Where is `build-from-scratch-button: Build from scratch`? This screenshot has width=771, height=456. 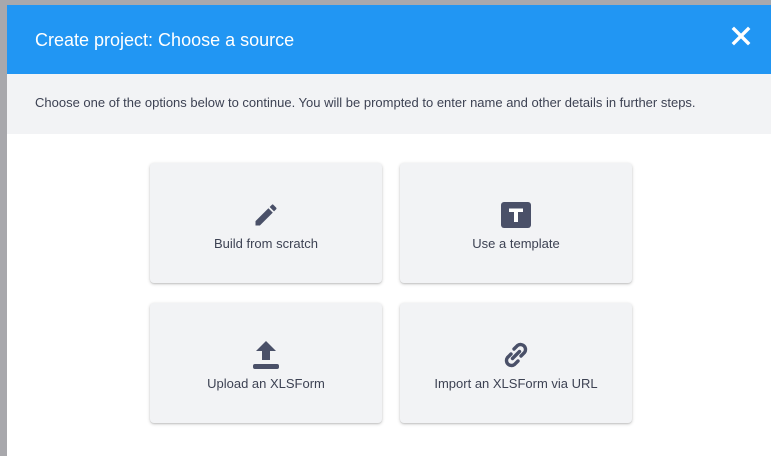 build-from-scratch-button: Build from scratch is located at coordinates (266, 223).